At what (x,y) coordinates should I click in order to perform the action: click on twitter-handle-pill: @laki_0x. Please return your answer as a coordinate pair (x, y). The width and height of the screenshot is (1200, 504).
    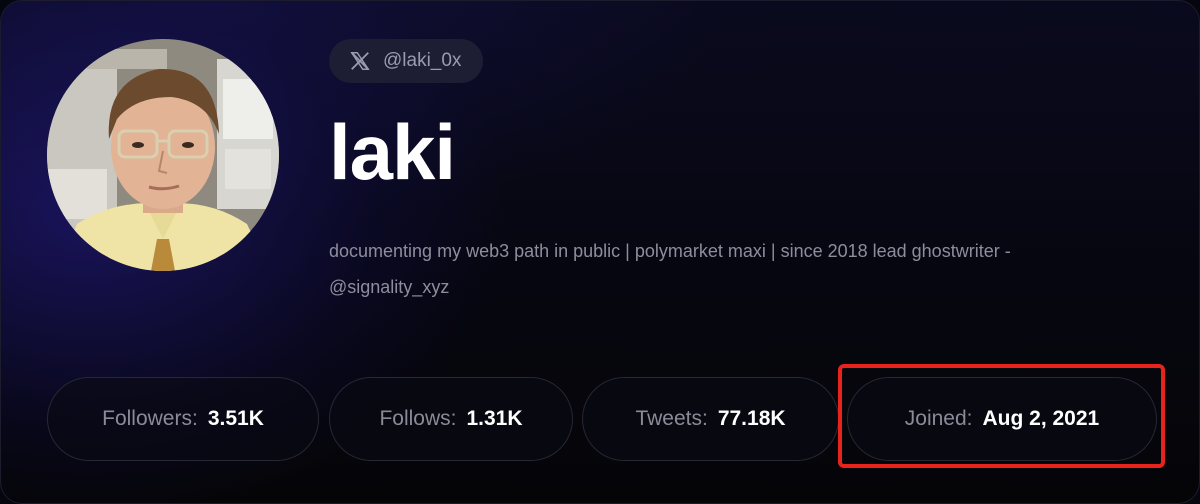
    Looking at the image, I should click on (406, 61).